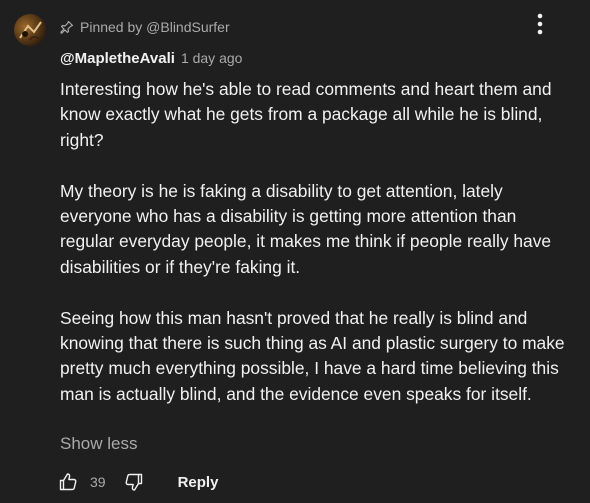 The image size is (590, 503). What do you see at coordinates (67, 27) in the screenshot?
I see `pin-icon` at bounding box center [67, 27].